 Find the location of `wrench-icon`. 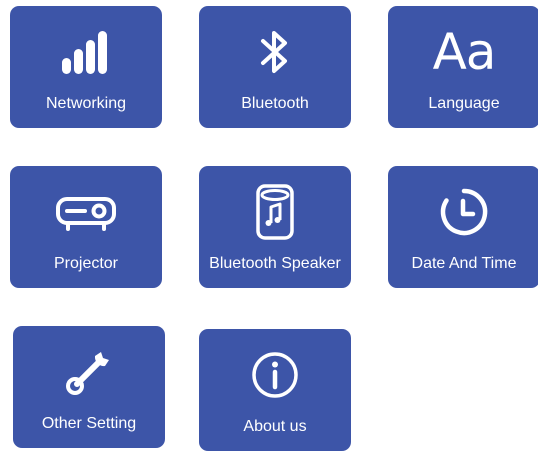

wrench-icon is located at coordinates (89, 372).